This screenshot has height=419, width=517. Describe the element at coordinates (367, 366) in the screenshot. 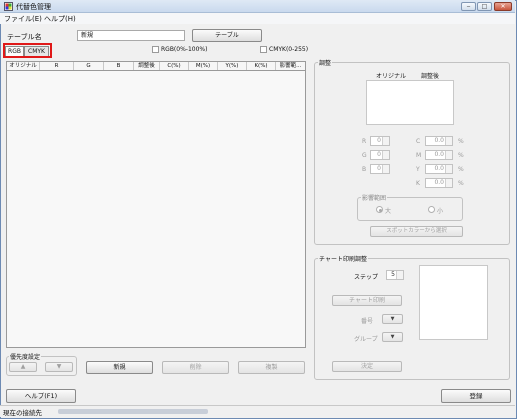

I see `decide-button: 決定` at that location.